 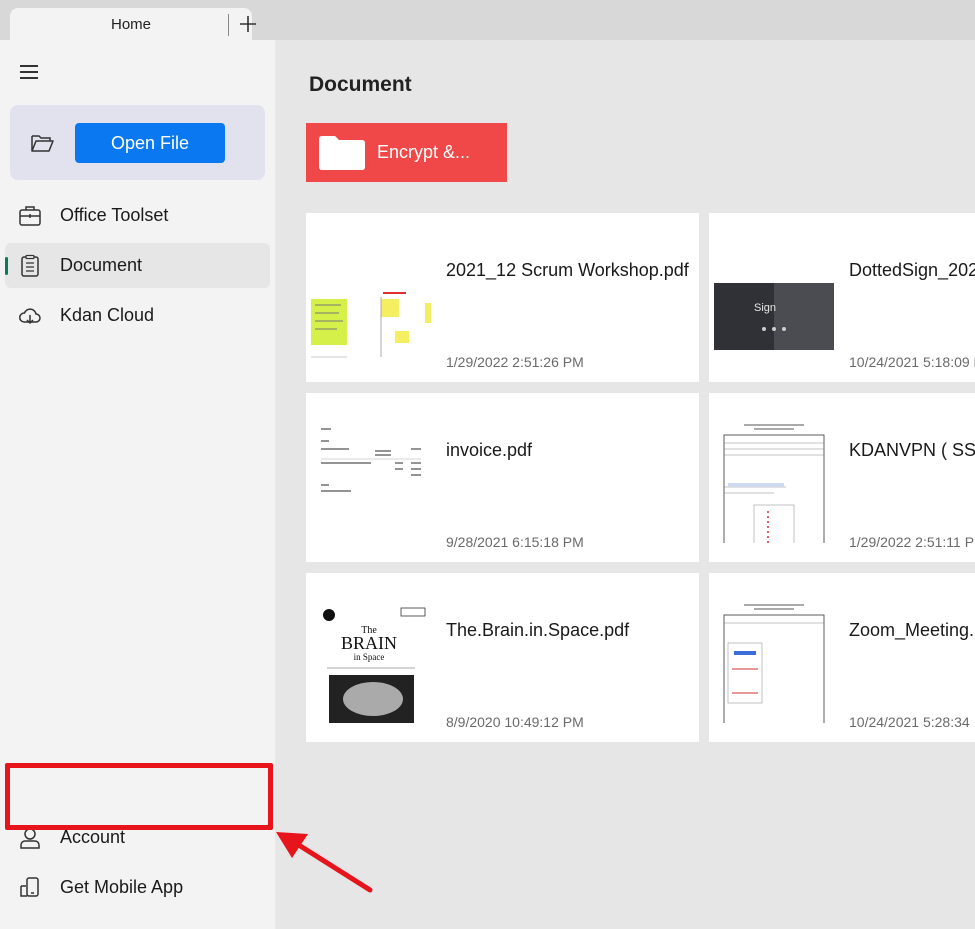 I want to click on open-folder-icon, so click(x=42, y=143).